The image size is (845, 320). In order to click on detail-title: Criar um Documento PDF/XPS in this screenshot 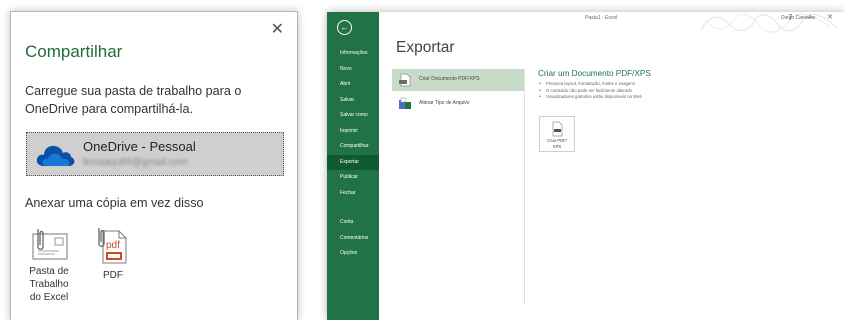, I will do `click(594, 73)`.